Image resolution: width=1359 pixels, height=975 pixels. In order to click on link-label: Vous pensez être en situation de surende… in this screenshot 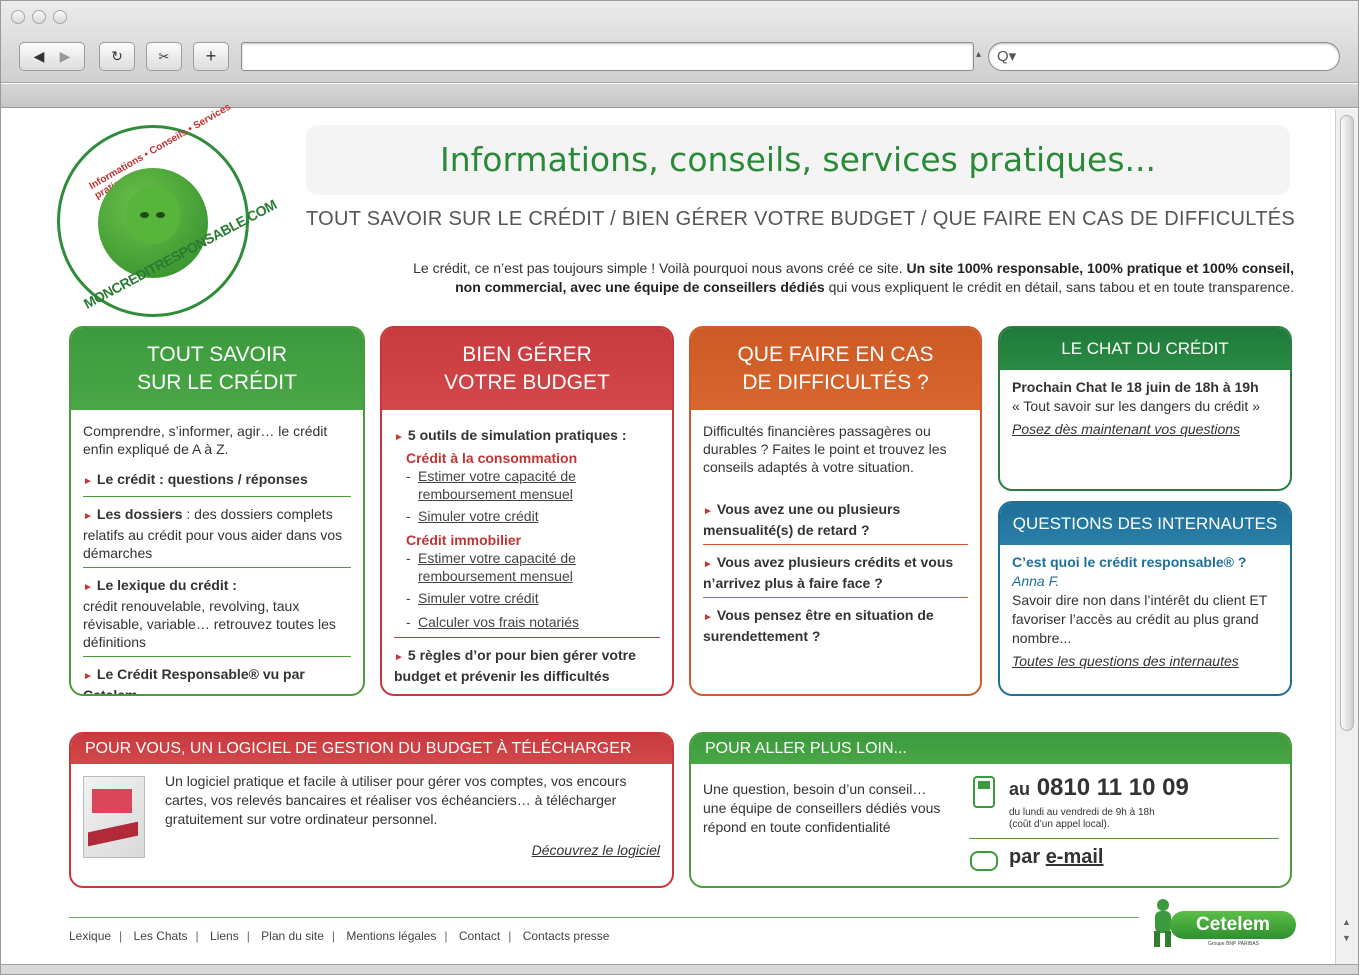, I will do `click(818, 625)`.